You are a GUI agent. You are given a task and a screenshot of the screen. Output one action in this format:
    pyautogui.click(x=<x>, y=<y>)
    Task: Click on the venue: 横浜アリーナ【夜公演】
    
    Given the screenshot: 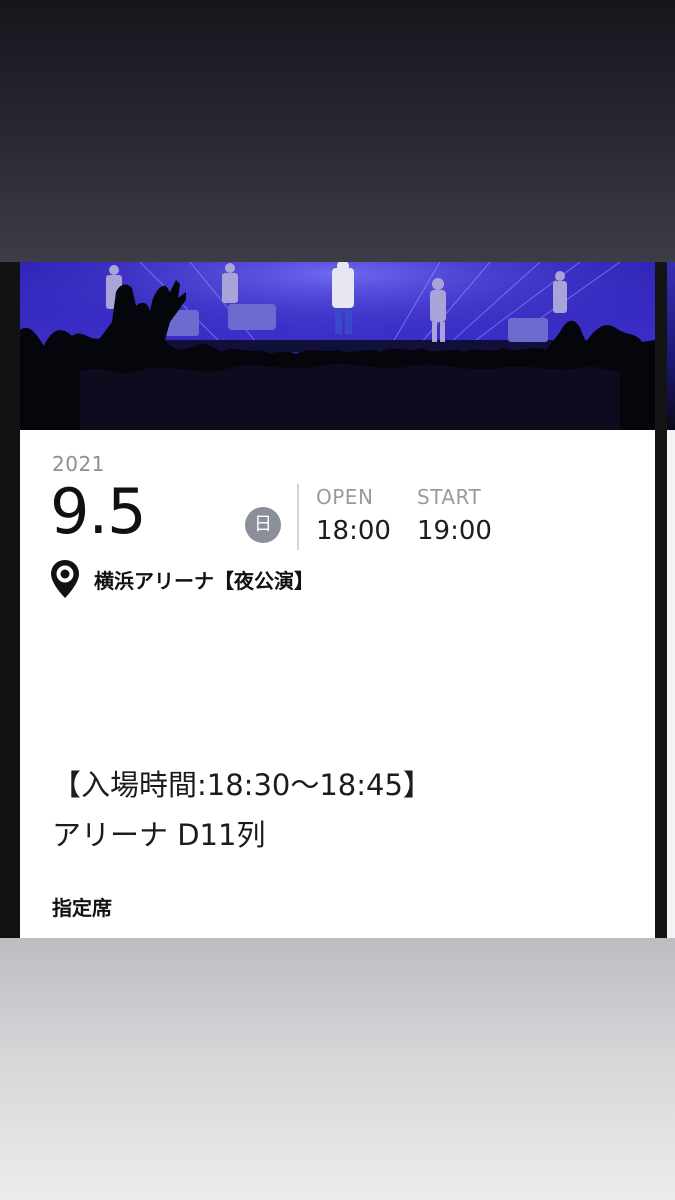 What is the action you would take?
    pyautogui.click(x=182, y=579)
    